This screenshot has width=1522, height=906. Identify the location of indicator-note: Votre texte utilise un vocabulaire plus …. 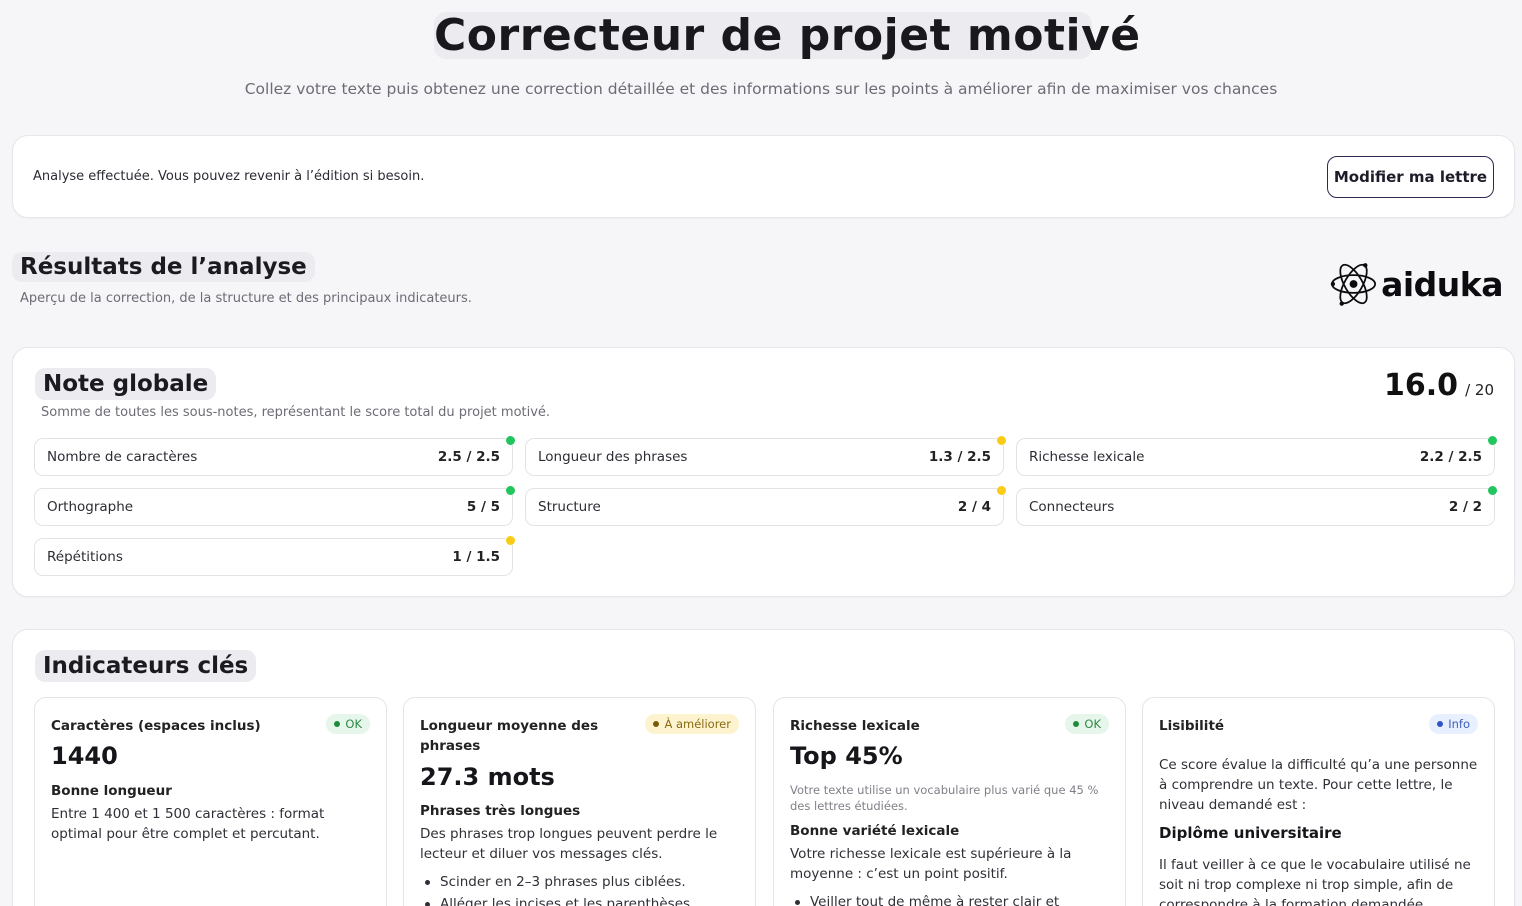
(944, 798).